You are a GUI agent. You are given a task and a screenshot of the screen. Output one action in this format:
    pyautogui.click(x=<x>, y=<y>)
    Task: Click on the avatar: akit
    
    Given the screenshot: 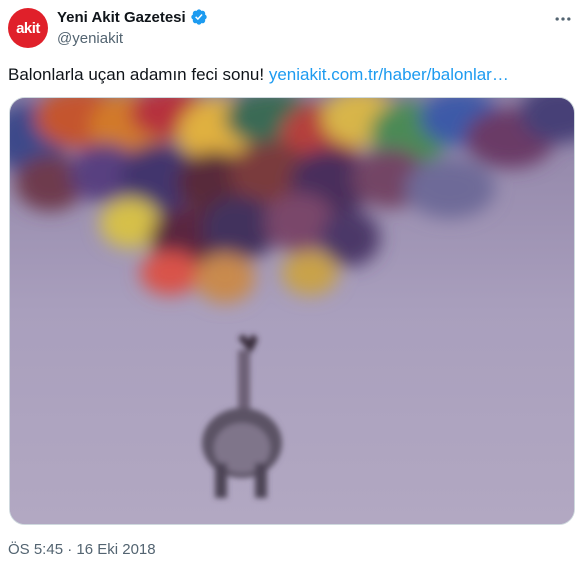 What is the action you would take?
    pyautogui.click(x=28, y=28)
    